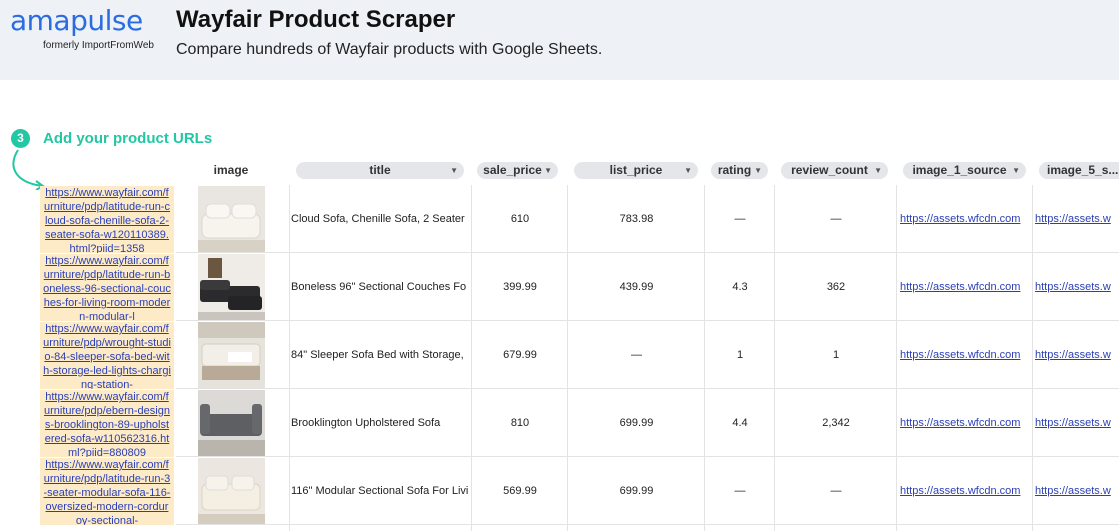  I want to click on column-header-image: image, so click(231, 170).